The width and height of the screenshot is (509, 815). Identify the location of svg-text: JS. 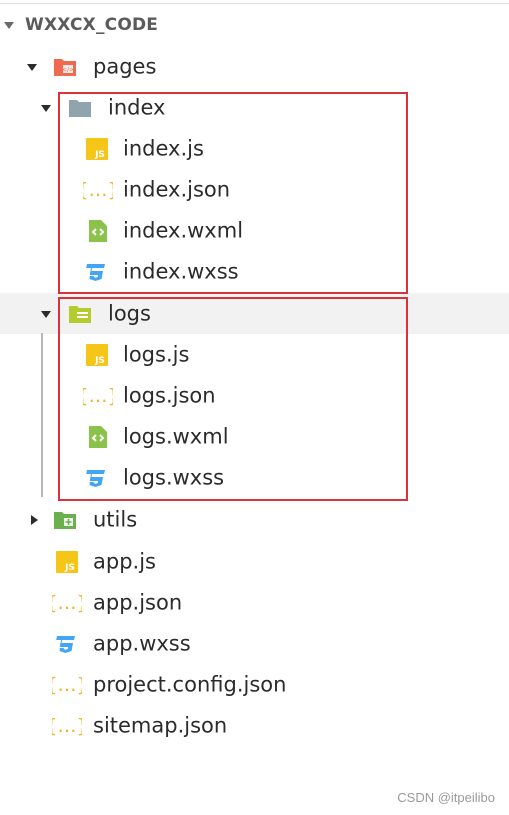
(69, 568).